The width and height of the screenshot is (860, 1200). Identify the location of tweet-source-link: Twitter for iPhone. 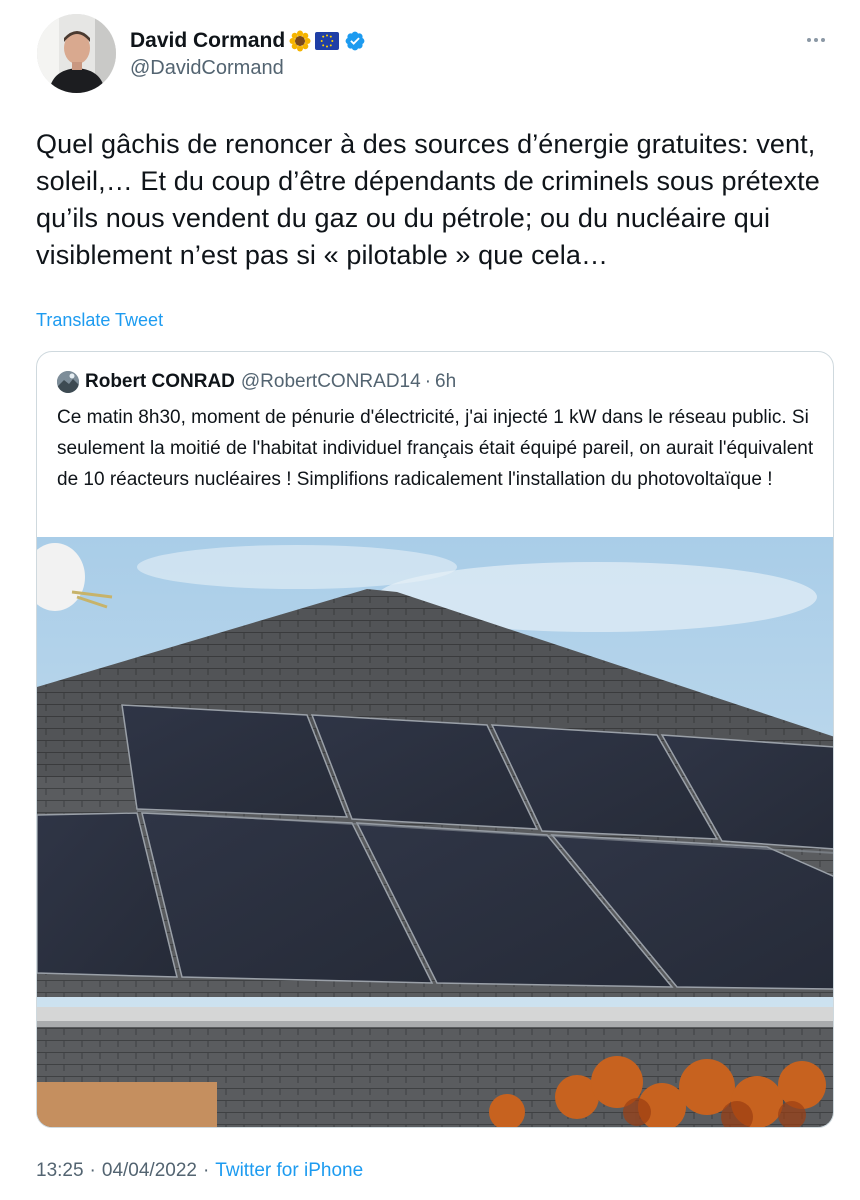
(289, 1171).